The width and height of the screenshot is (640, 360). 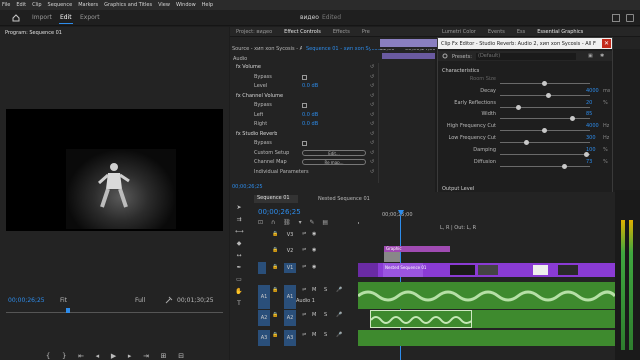 What do you see at coordinates (276, 199) in the screenshot?
I see `tab-sequence-01: Sequence 01` at bounding box center [276, 199].